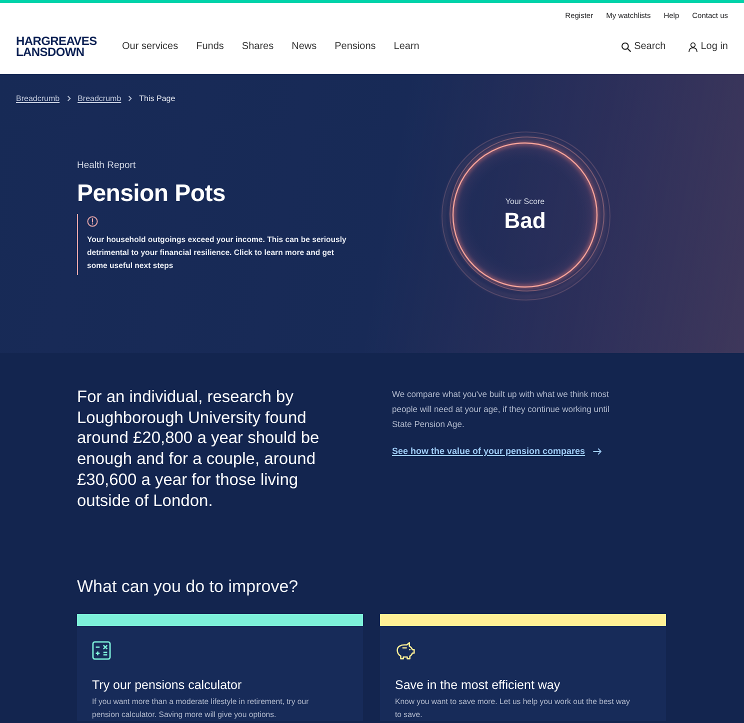 The height and width of the screenshot is (723, 744). I want to click on calculator-icon, so click(101, 650).